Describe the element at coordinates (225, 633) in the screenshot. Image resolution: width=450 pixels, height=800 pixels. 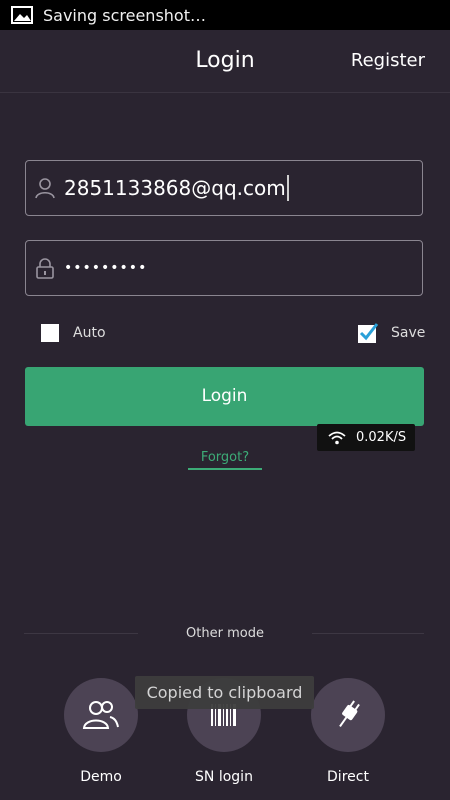
I see `other-mode-title: Other mode` at that location.